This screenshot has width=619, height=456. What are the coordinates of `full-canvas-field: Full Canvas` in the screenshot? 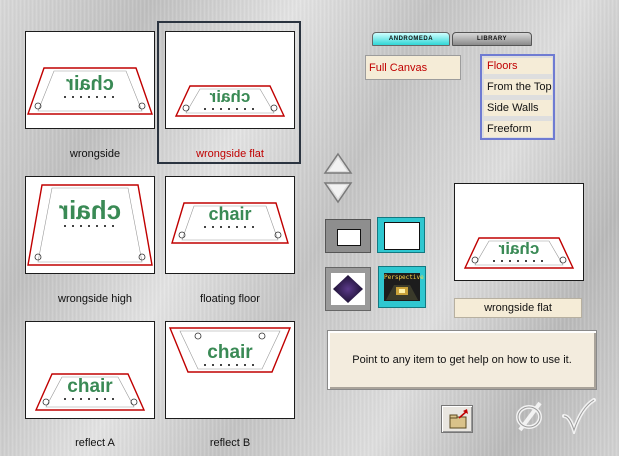 It's located at (413, 67).